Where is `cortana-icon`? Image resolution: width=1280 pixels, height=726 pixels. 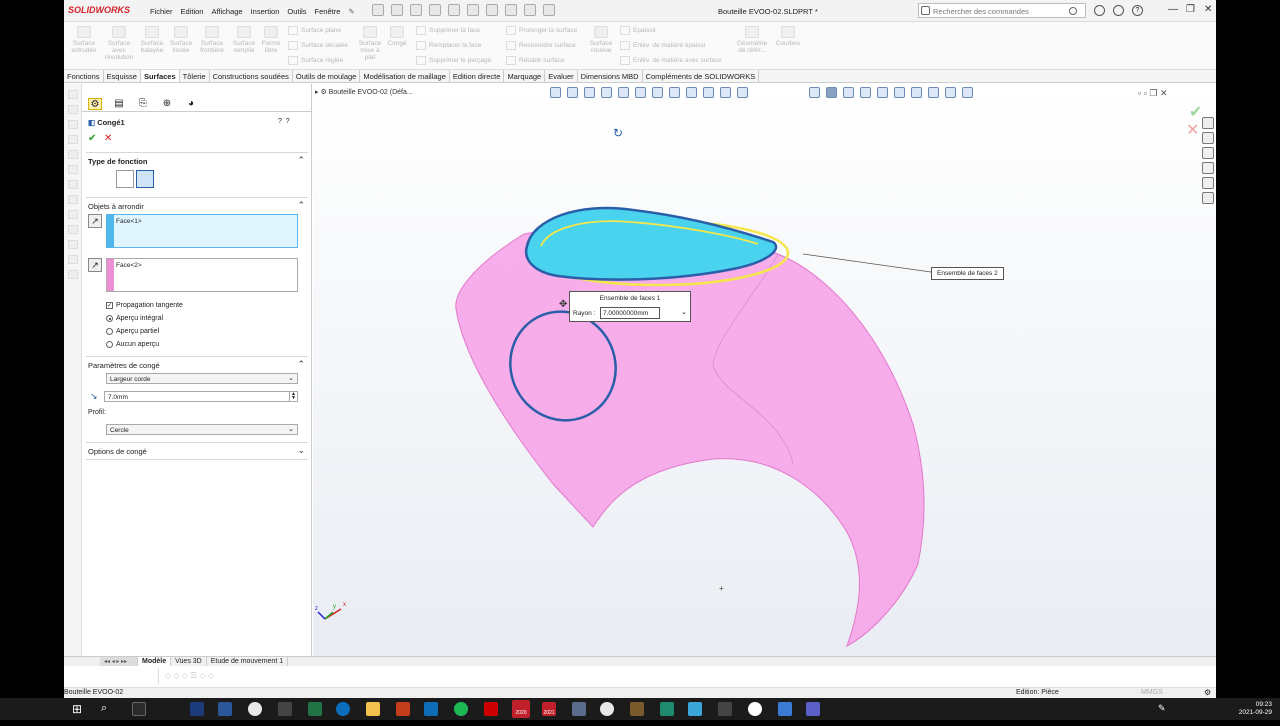 cortana-icon is located at coordinates (695, 709).